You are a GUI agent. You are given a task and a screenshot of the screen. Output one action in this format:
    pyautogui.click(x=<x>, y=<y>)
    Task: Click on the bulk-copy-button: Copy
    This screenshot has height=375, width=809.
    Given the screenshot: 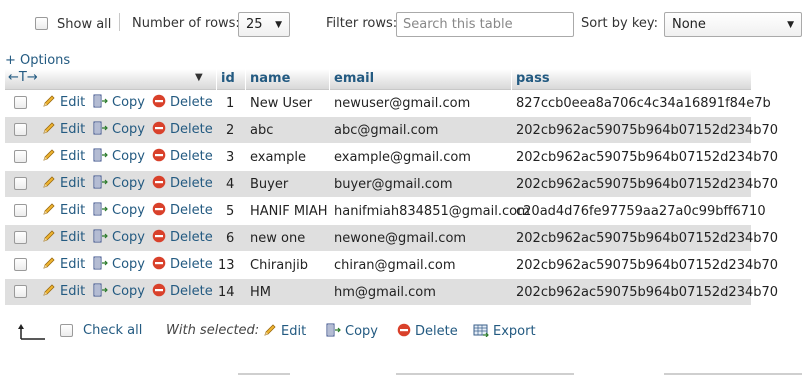 What is the action you would take?
    pyautogui.click(x=352, y=331)
    